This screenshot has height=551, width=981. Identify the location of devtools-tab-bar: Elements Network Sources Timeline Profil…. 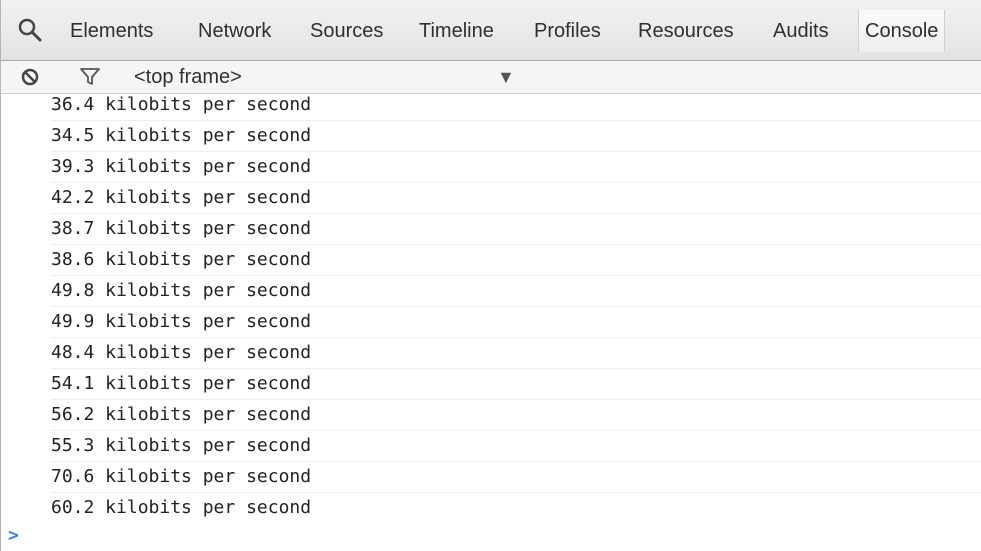
(491, 30).